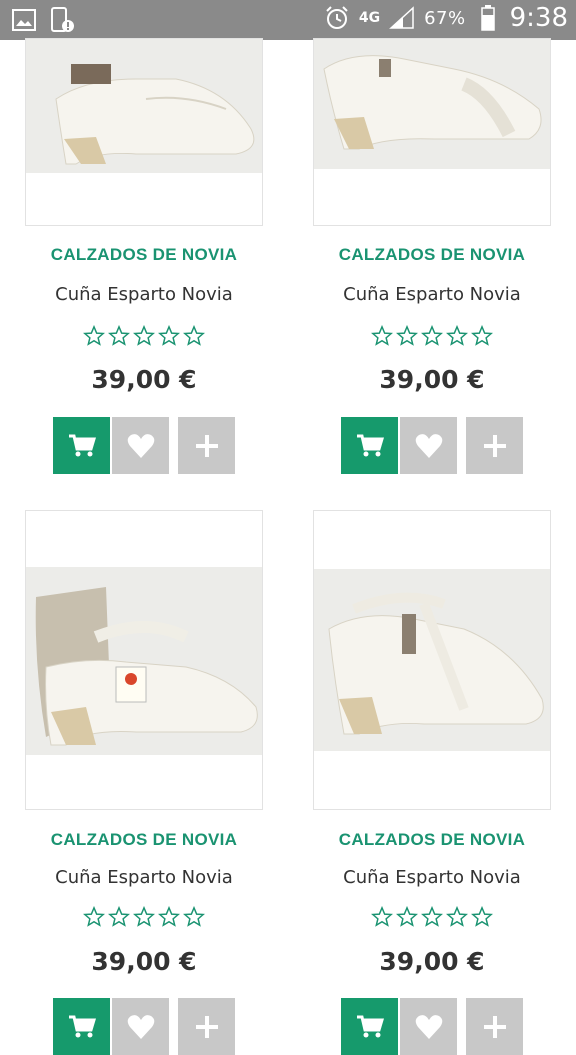  What do you see at coordinates (62, 20) in the screenshot?
I see `phone-alert-icon` at bounding box center [62, 20].